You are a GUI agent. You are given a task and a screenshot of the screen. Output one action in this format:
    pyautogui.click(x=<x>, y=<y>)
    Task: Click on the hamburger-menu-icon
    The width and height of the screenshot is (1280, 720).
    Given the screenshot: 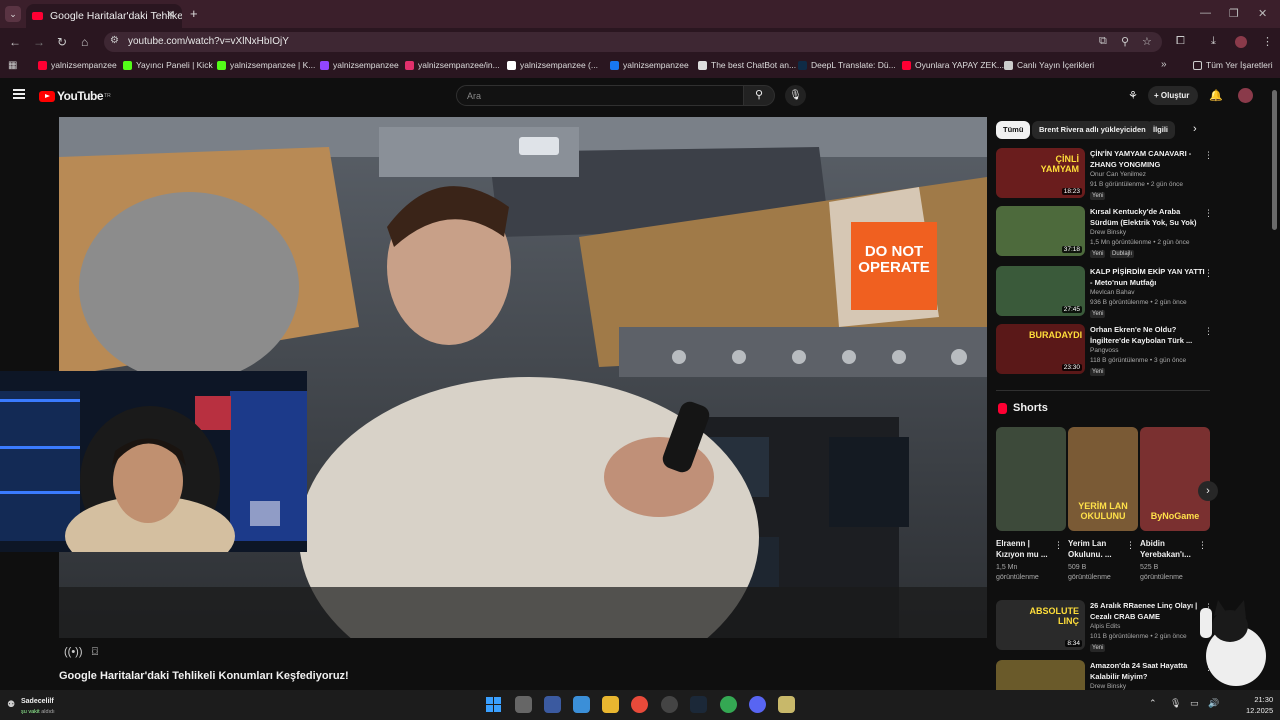 What is the action you would take?
    pyautogui.click(x=19, y=94)
    